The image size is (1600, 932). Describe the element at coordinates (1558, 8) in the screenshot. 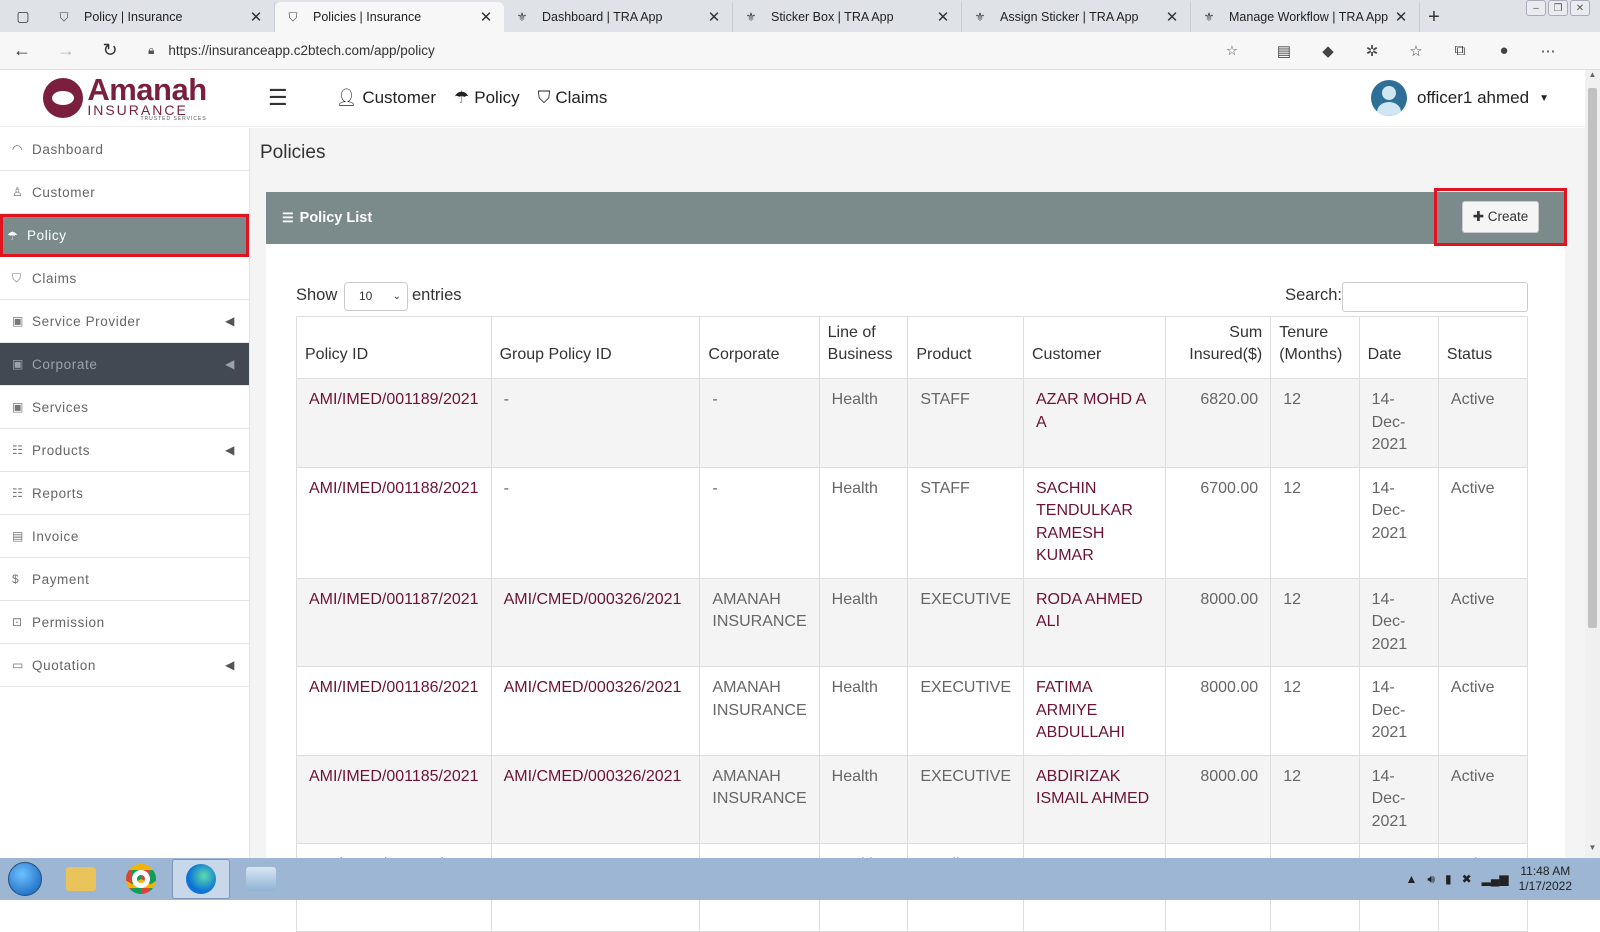

I see `restore-button: ❐` at that location.